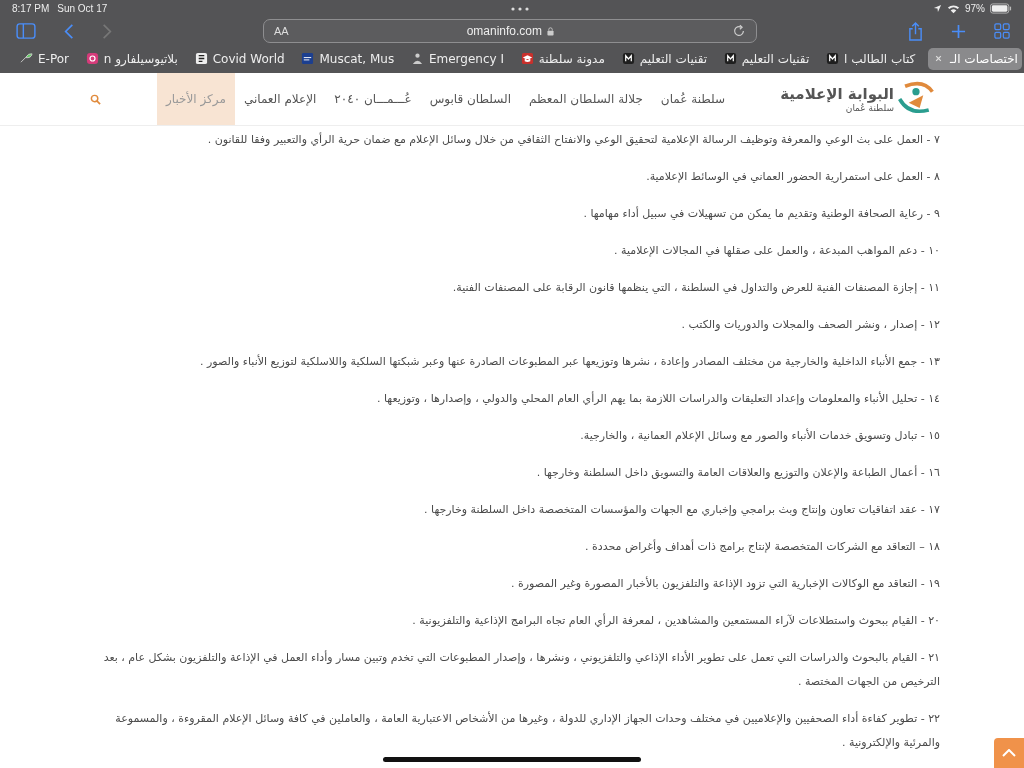 The image size is (1024, 768). I want to click on list-paragraph: ١٥ - تبادل وتسويق خدمات الأنباء والصور مع وسائل الإعلام العمانية ، والخارجية., so click(759, 435).